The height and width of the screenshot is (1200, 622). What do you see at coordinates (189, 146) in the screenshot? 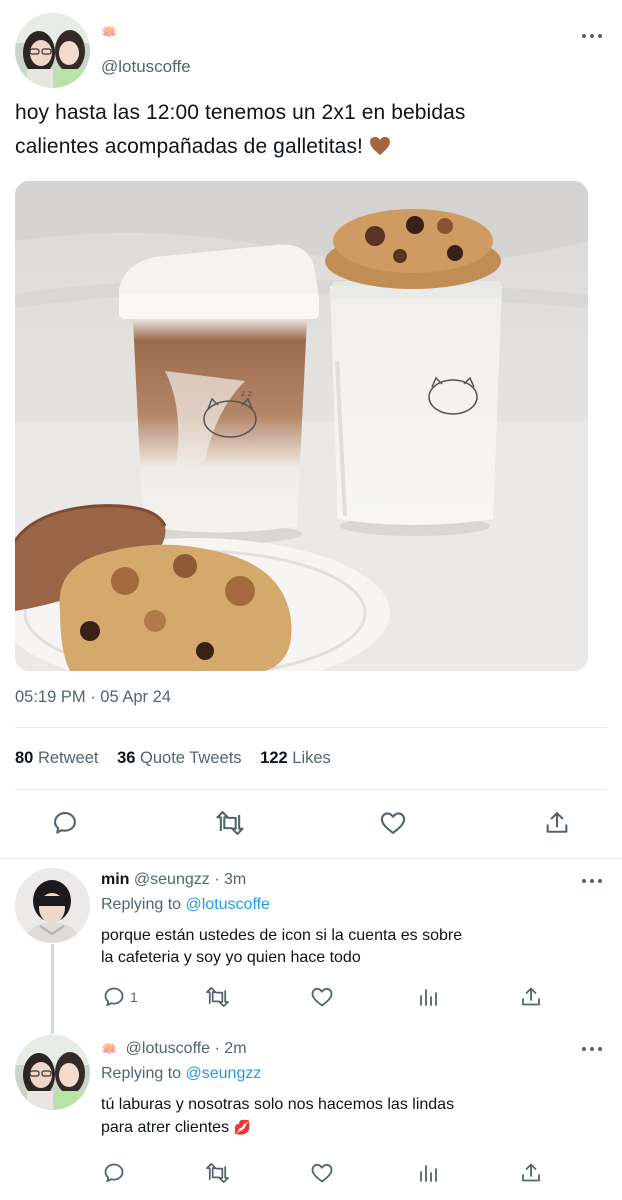
I see `tweet-text-line-2-content: calientes acompañadas de galletitas!` at bounding box center [189, 146].